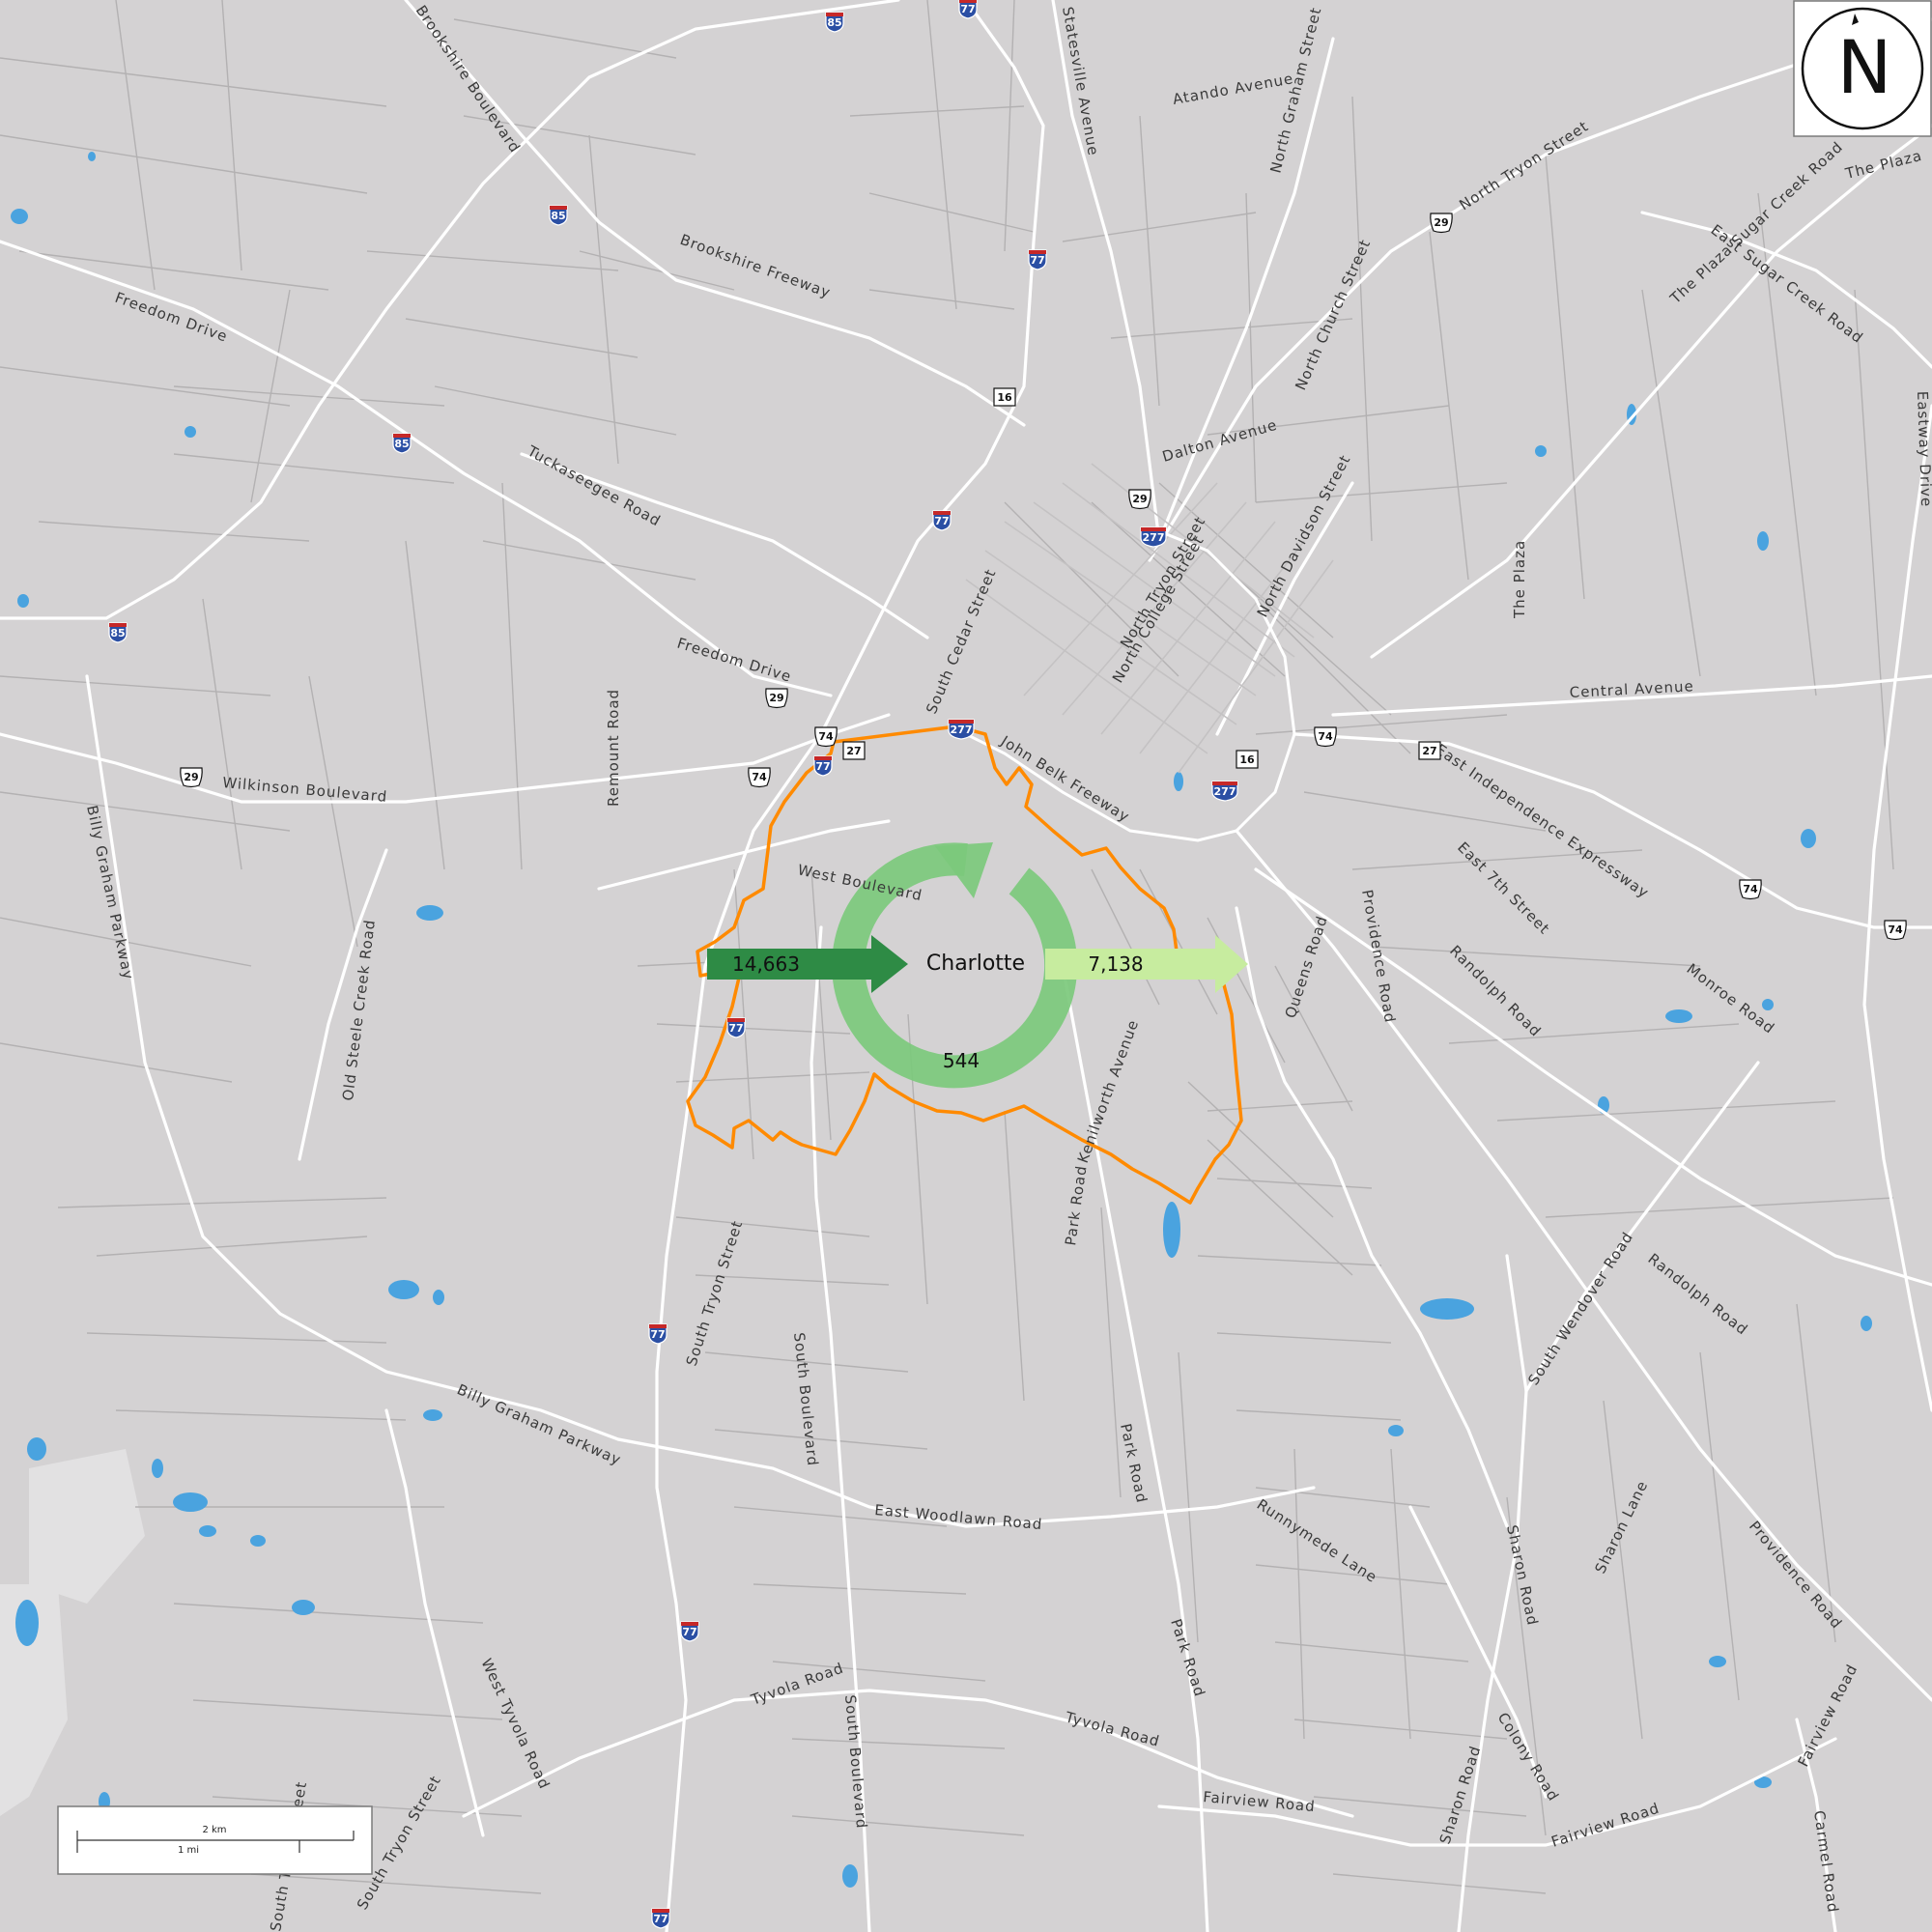 The height and width of the screenshot is (1932, 1932). I want to click on city-label: Charlotte, so click(975, 964).